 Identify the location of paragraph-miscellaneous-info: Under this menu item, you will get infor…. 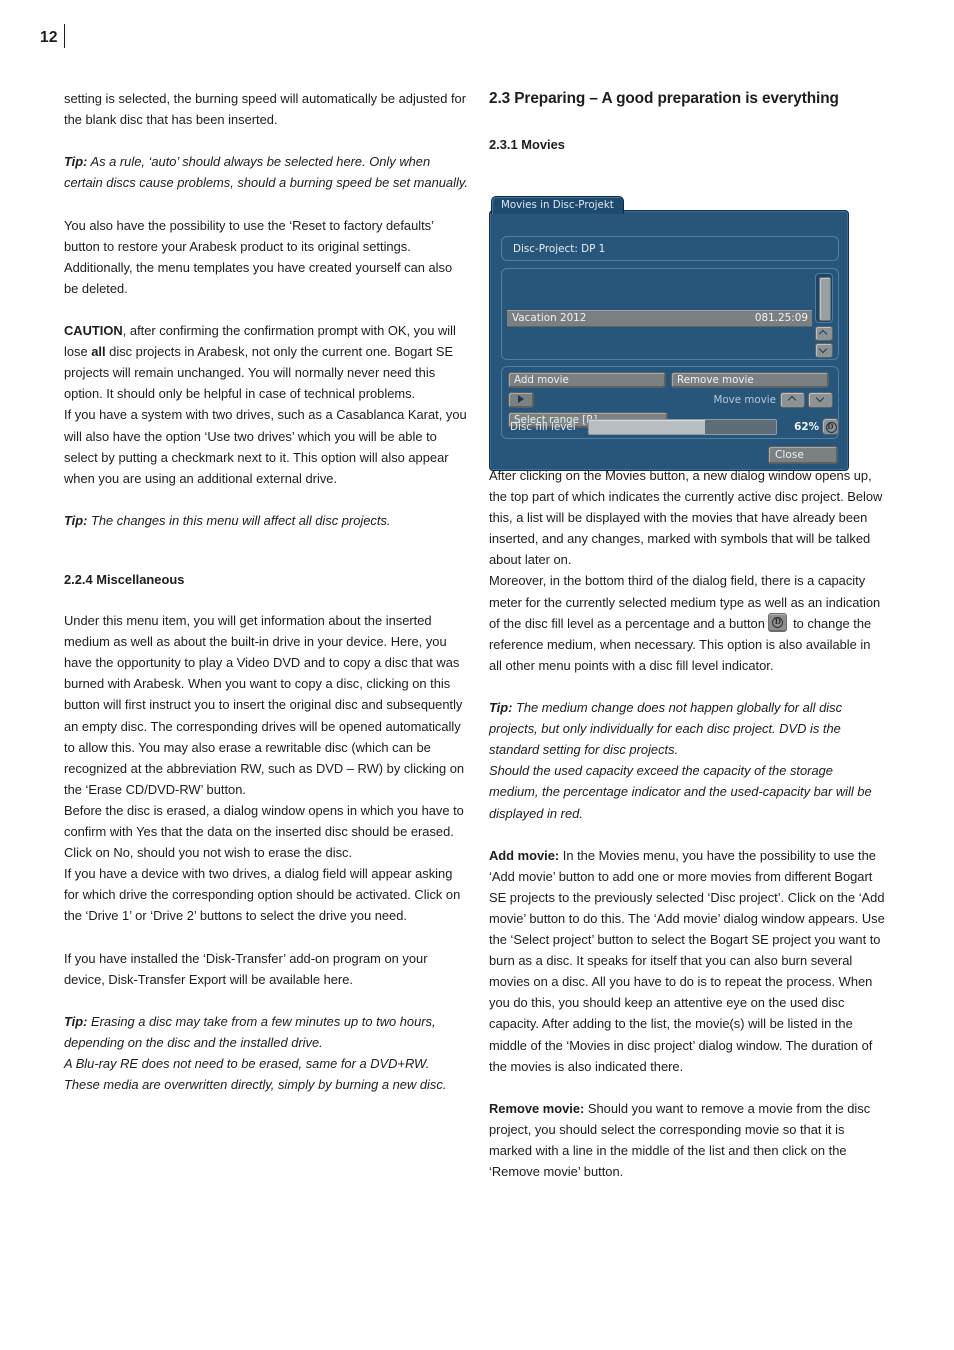
(266, 705).